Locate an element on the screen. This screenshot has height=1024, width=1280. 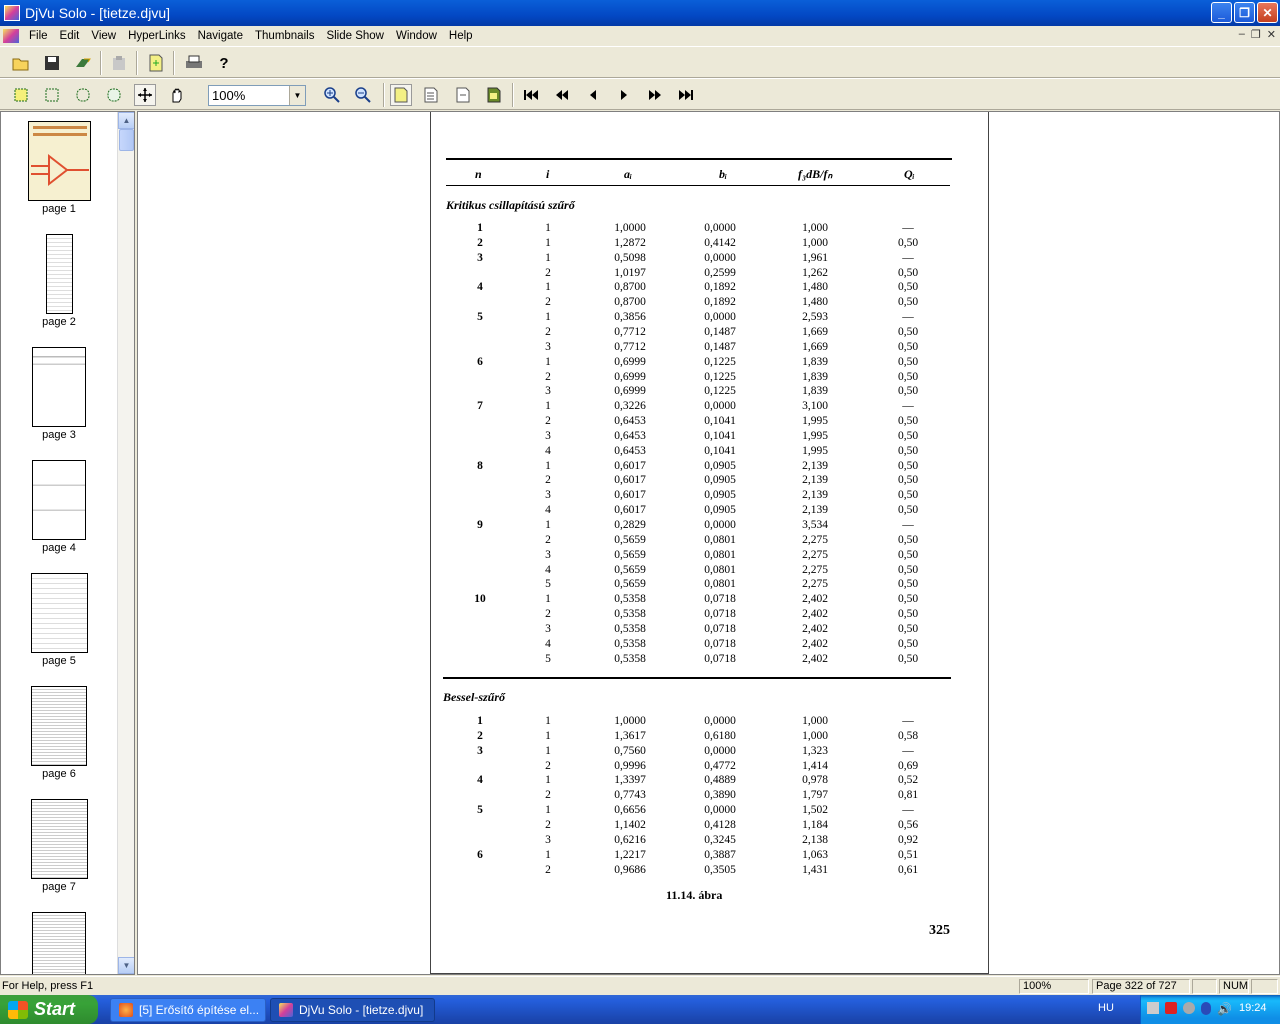
first-page-icon is located at coordinates (531, 95).